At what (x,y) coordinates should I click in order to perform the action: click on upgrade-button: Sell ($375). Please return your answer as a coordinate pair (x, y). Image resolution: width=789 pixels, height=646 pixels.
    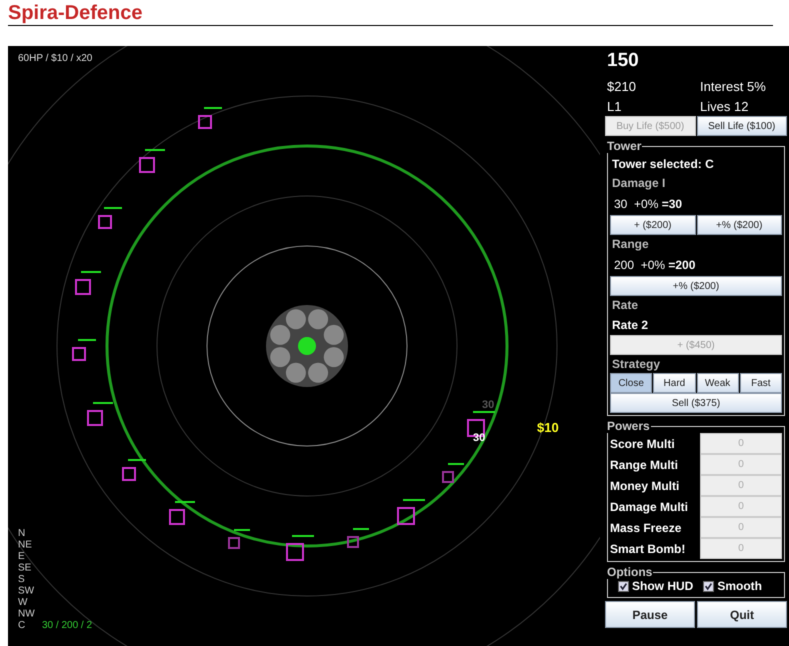
    Looking at the image, I should click on (696, 403).